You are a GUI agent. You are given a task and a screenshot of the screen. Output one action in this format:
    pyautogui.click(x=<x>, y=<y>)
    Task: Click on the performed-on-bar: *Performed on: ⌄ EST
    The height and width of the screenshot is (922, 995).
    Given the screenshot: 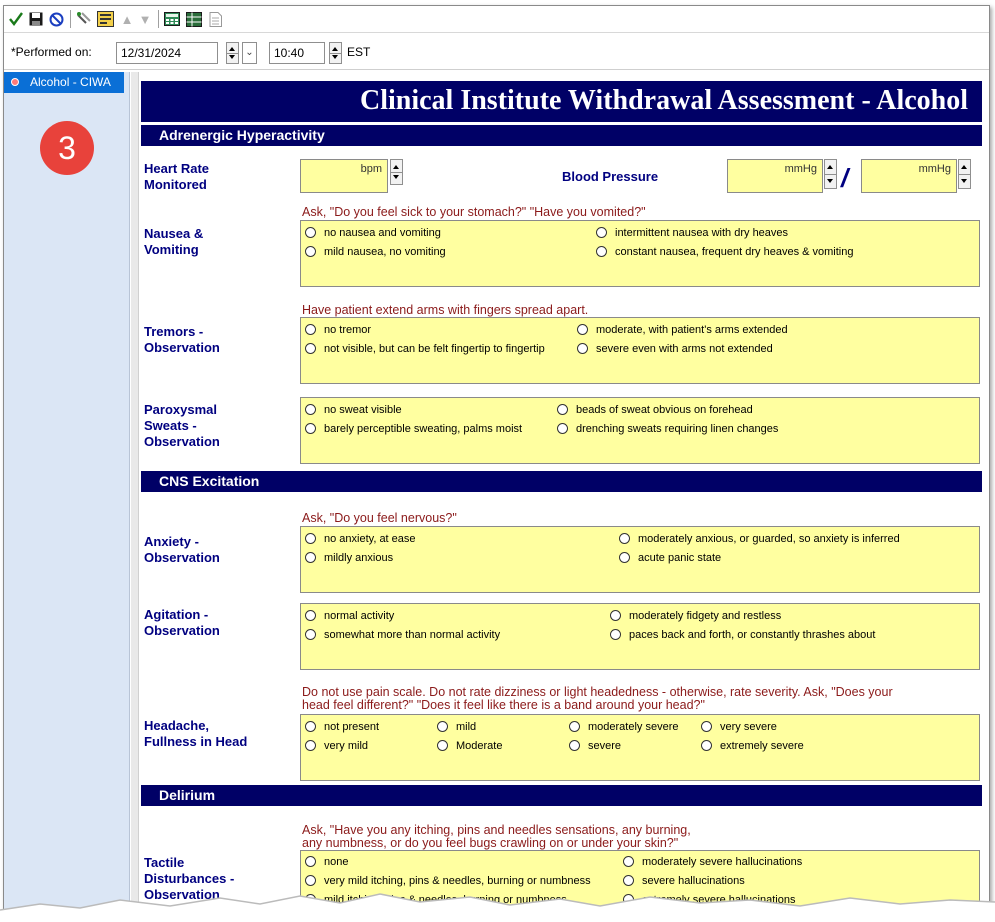 What is the action you would take?
    pyautogui.click(x=496, y=53)
    